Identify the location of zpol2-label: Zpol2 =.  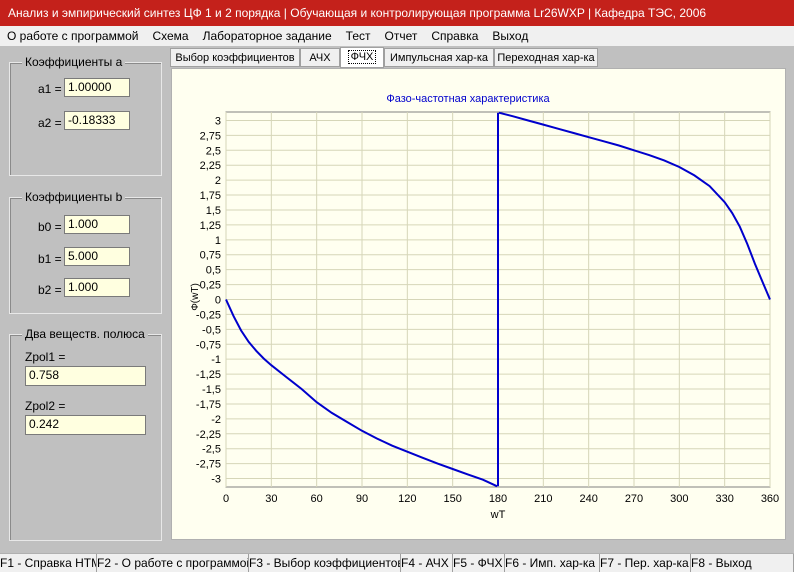
(45, 406).